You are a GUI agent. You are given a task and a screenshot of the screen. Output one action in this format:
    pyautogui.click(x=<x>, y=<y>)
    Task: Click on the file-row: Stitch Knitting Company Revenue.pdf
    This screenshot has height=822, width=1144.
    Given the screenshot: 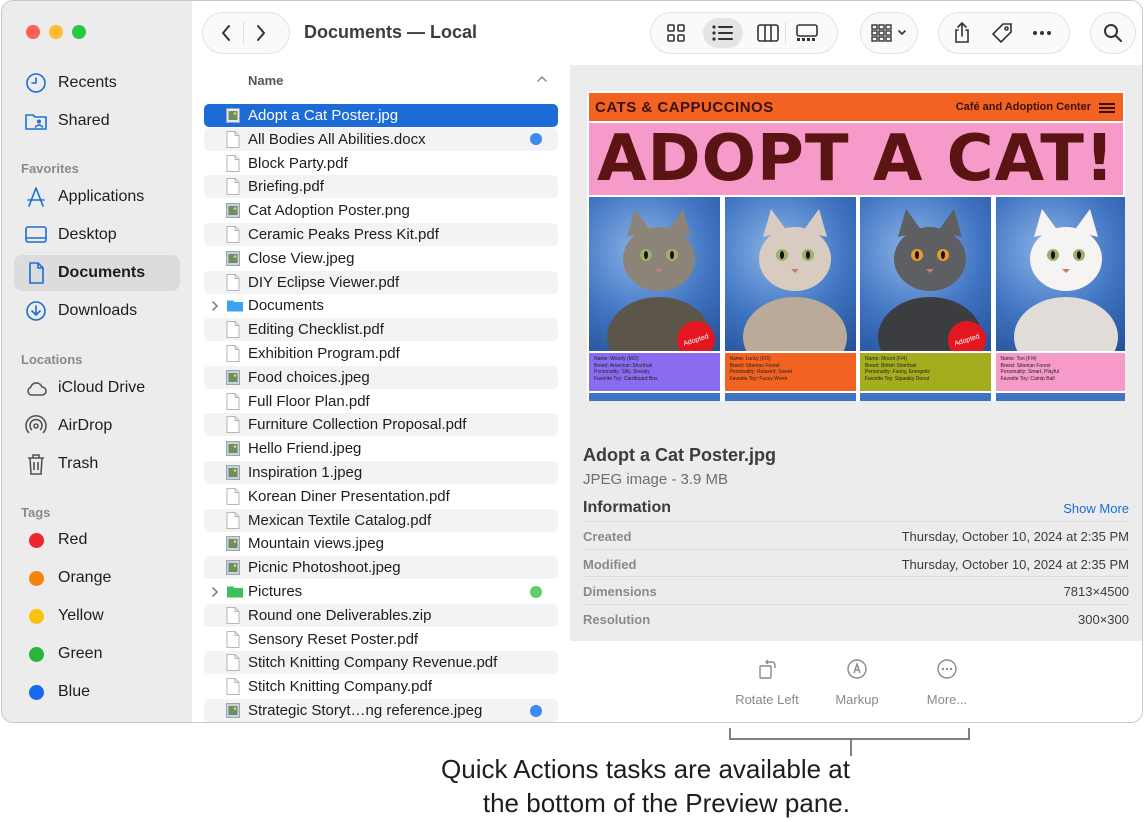 What is the action you would take?
    pyautogui.click(x=381, y=663)
    